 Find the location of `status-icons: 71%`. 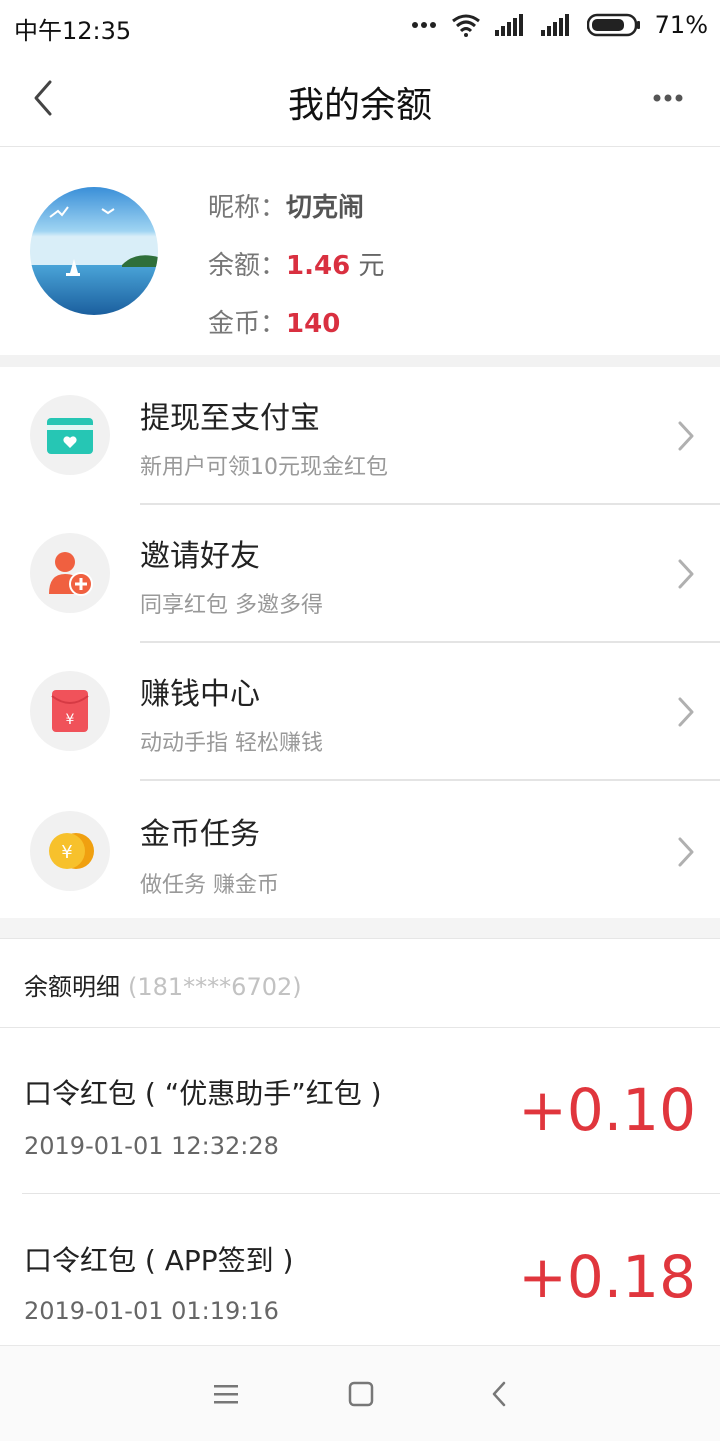

status-icons: 71% is located at coordinates (559, 25).